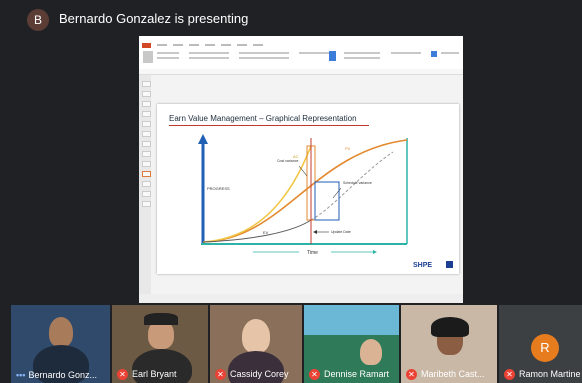 This screenshot has height=383, width=582. What do you see at coordinates (423, 265) in the screenshot?
I see `shpe-logo: SHPE` at bounding box center [423, 265].